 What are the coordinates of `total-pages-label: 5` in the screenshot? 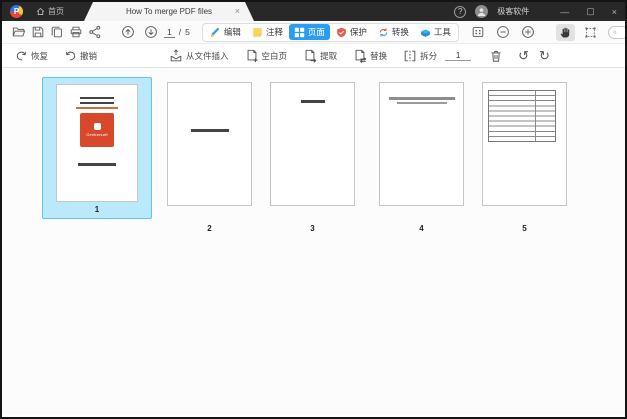 It's located at (187, 32).